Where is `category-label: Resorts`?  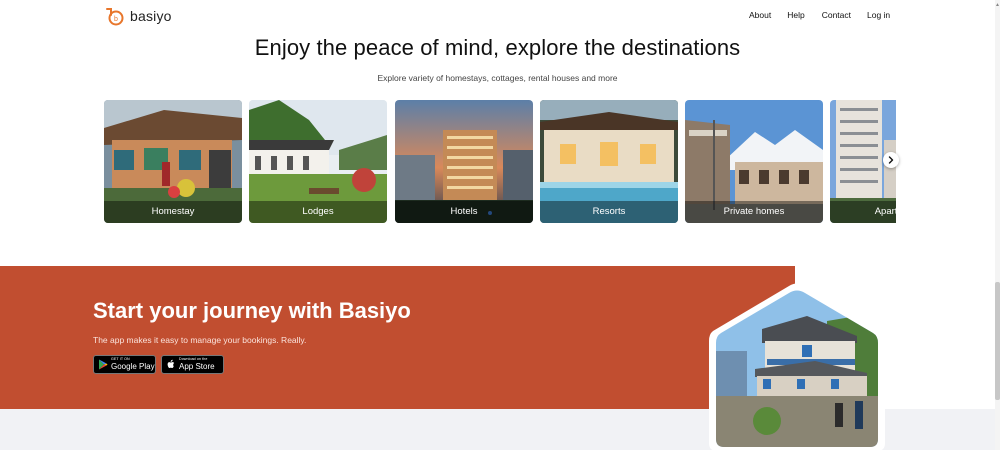 category-label: Resorts is located at coordinates (609, 212).